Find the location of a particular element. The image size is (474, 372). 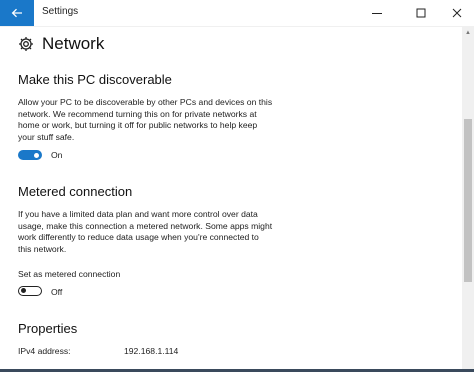

minimize-icon is located at coordinates (377, 13).